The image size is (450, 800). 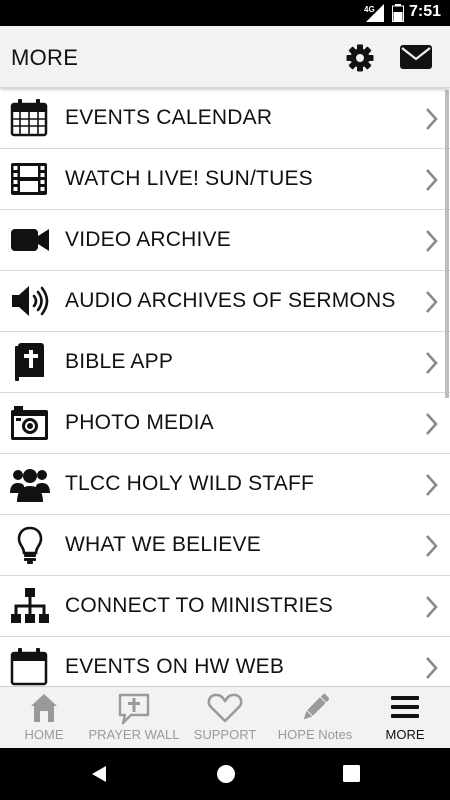 I want to click on nav-support: SUPPORT, so click(x=225, y=718).